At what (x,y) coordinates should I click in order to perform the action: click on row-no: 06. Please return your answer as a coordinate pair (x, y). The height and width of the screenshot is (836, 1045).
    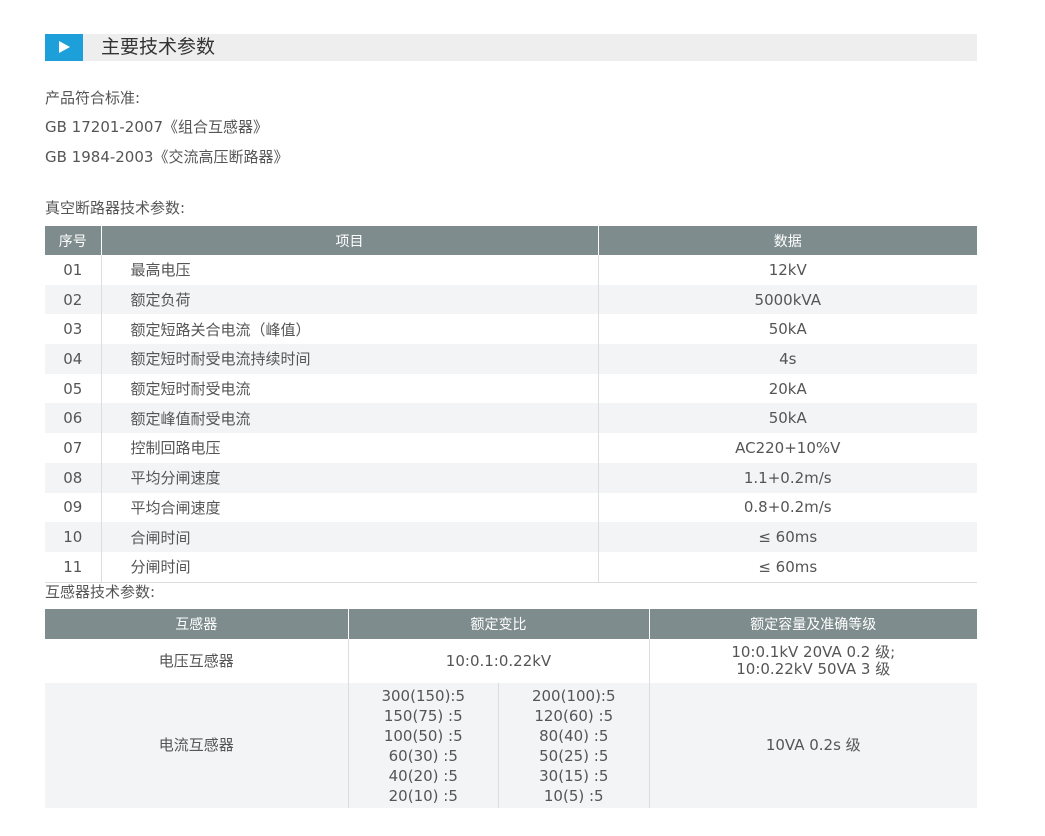
    Looking at the image, I should click on (73, 418).